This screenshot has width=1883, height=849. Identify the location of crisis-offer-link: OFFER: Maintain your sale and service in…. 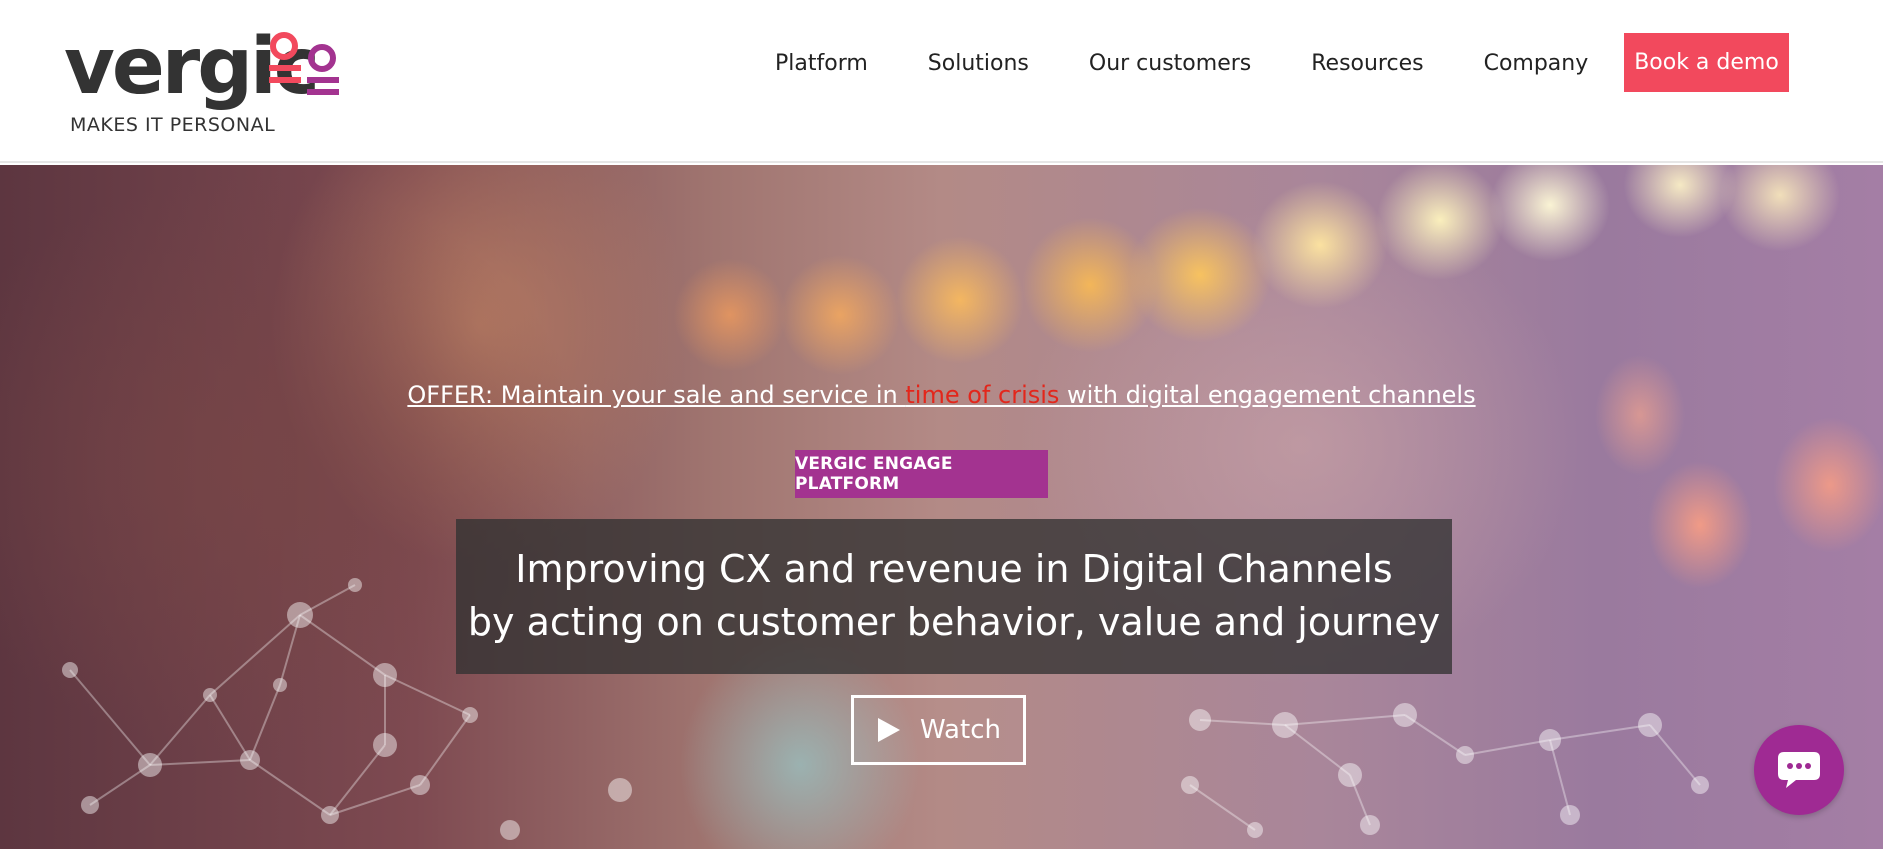
(941, 395).